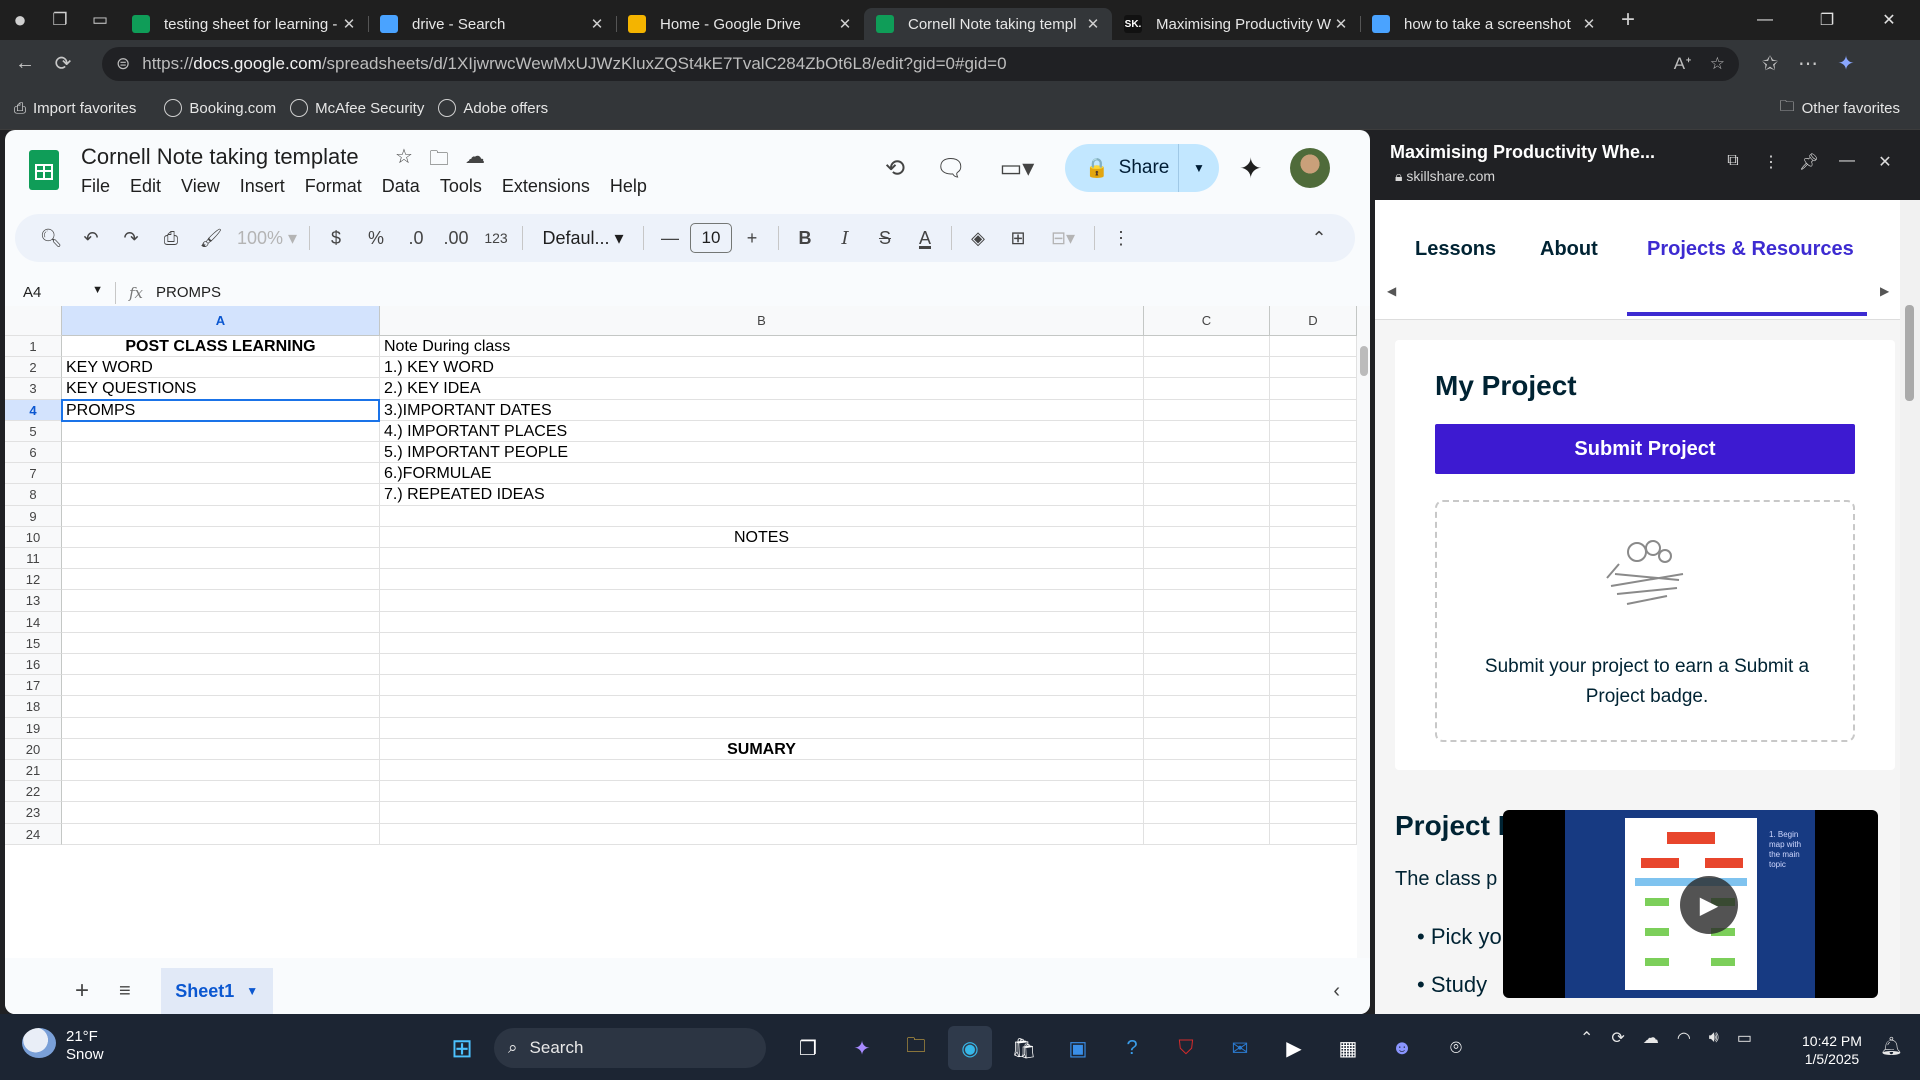  I want to click on scroll-thumb, so click(1909, 353).